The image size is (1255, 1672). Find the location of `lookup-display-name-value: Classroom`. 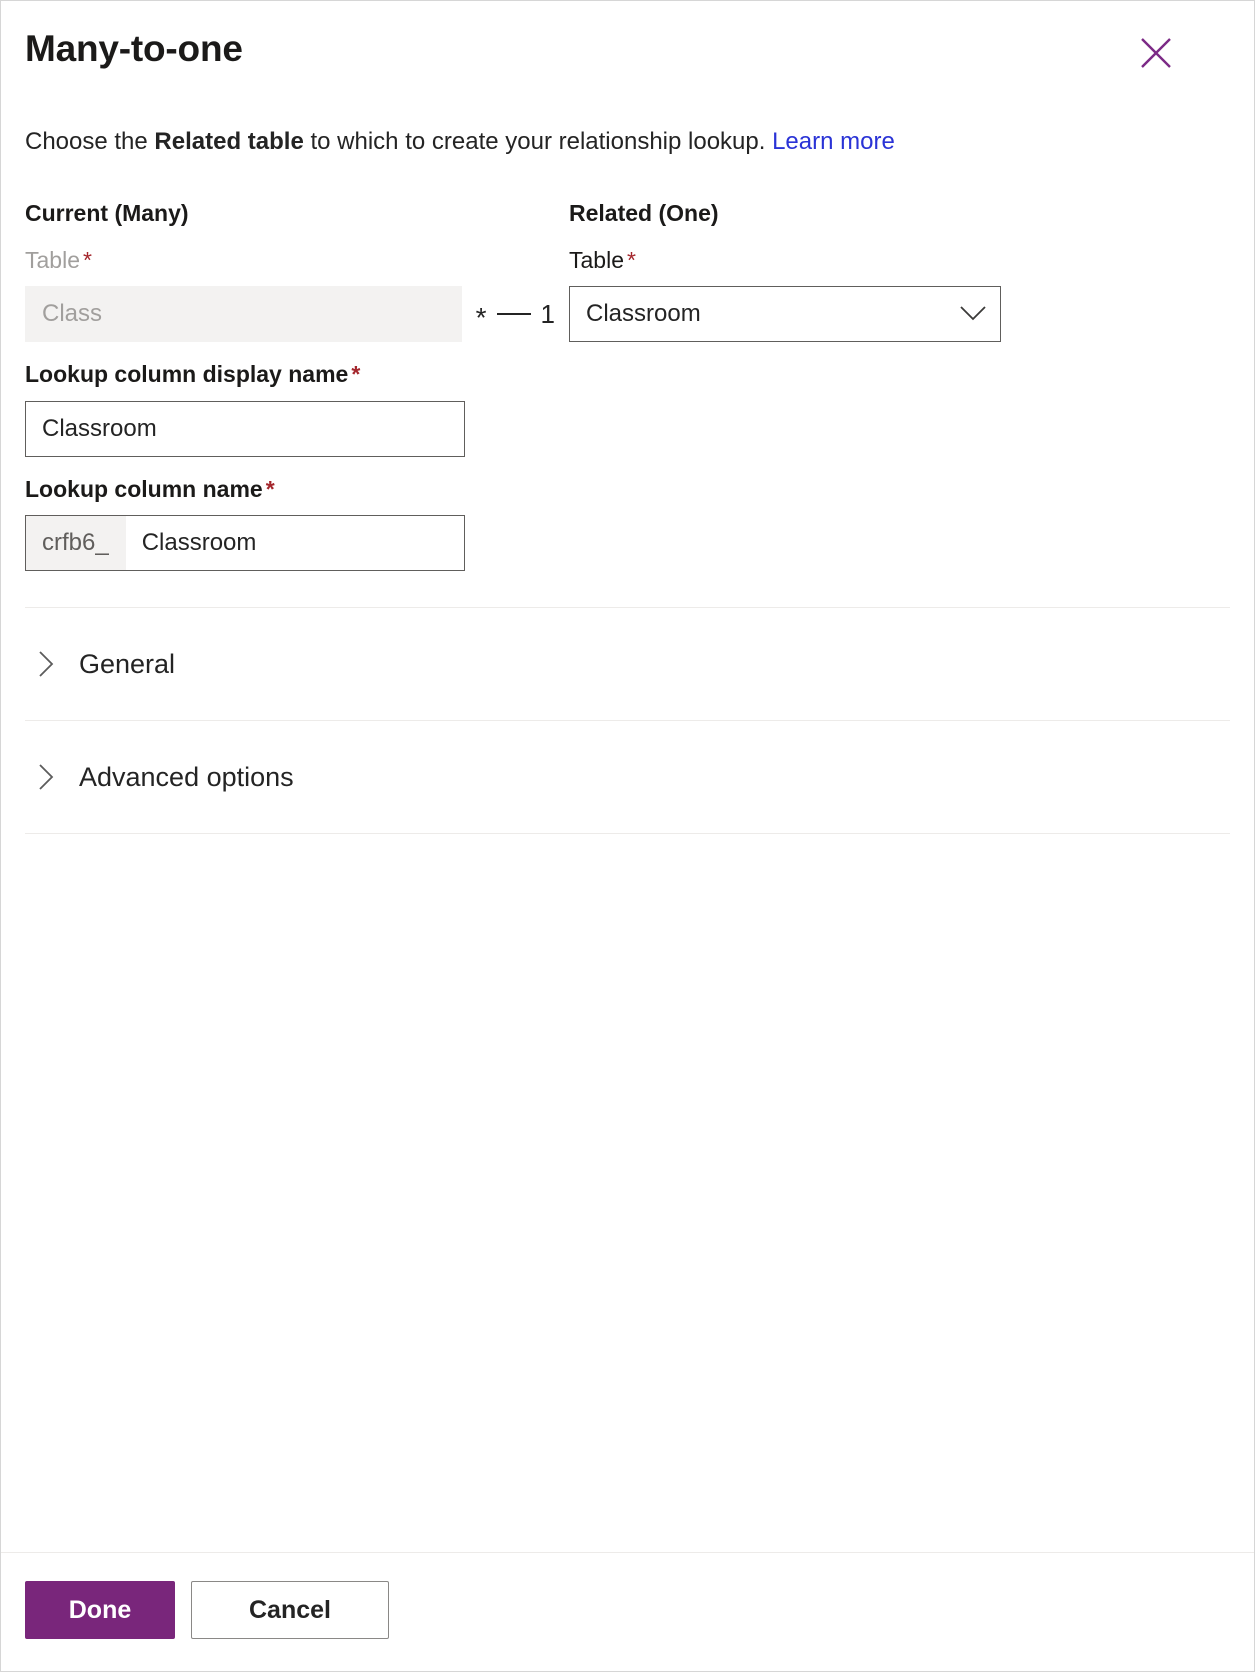

lookup-display-name-value: Classroom is located at coordinates (99, 428).